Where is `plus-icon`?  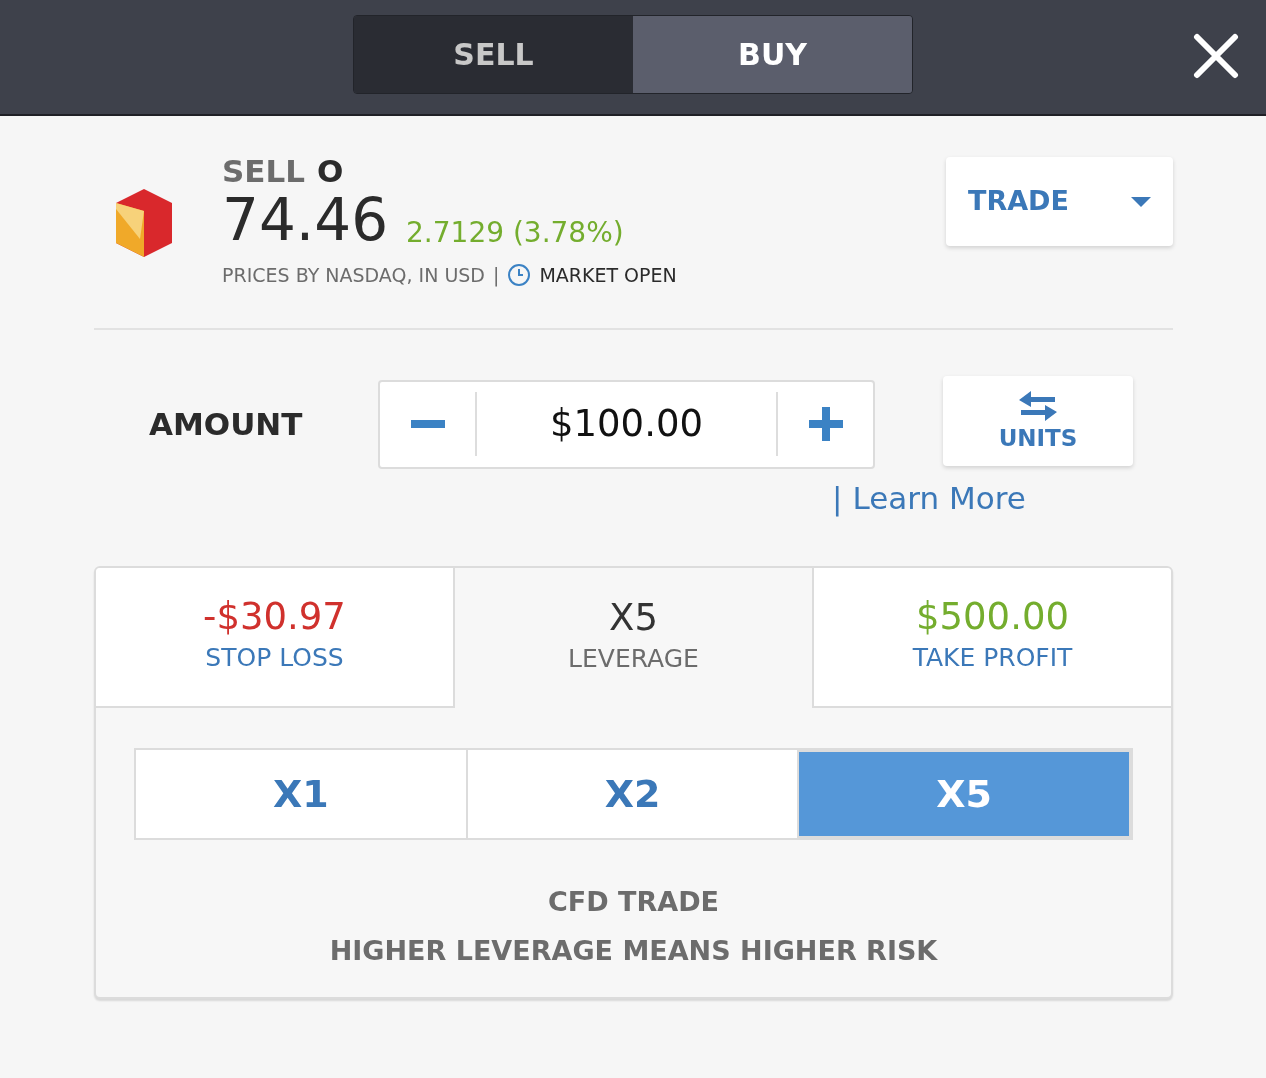 plus-icon is located at coordinates (825, 424).